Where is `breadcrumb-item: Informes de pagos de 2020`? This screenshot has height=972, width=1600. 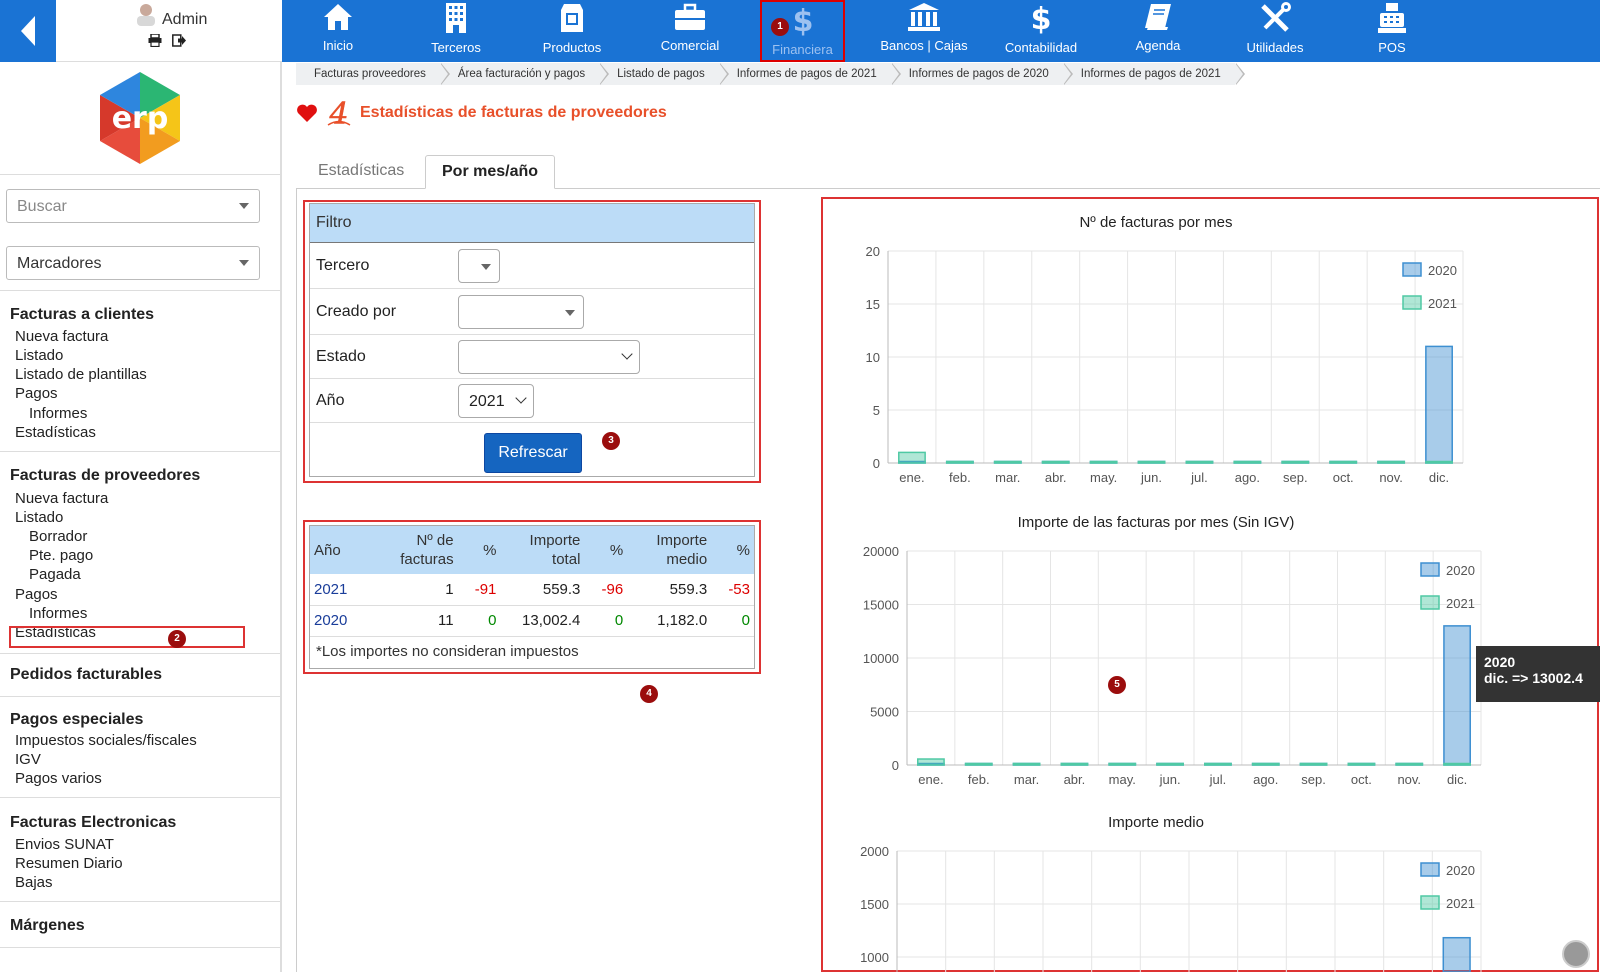
breadcrumb-item: Informes de pagos de 2020 is located at coordinates (981, 74).